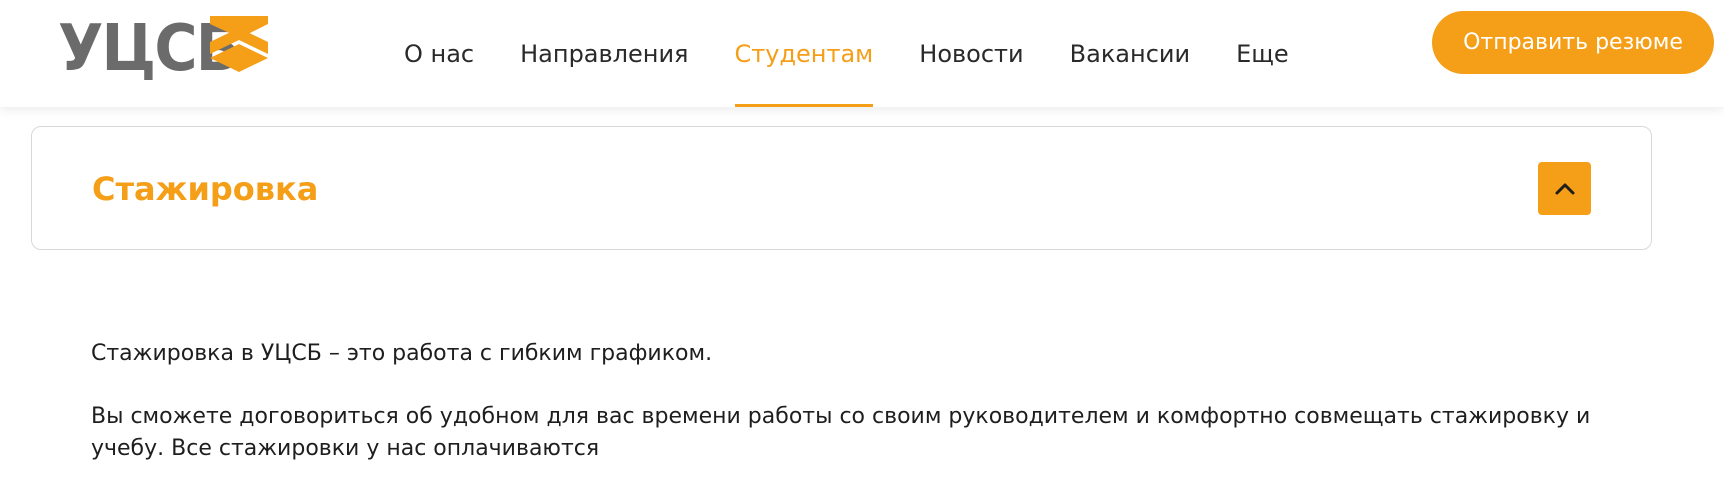 The image size is (1724, 488). What do you see at coordinates (803, 53) in the screenshot?
I see `nav-item-students: Студентам` at bounding box center [803, 53].